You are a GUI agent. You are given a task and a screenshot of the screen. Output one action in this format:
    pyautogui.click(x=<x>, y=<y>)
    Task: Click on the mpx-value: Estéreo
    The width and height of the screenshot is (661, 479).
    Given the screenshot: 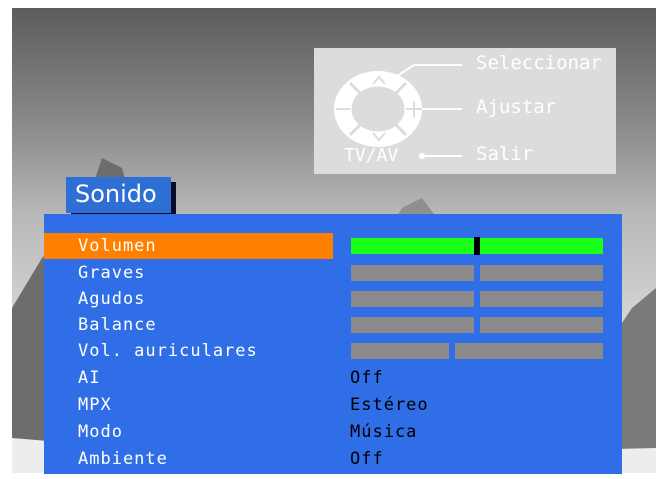 What is the action you would take?
    pyautogui.click(x=389, y=405)
    